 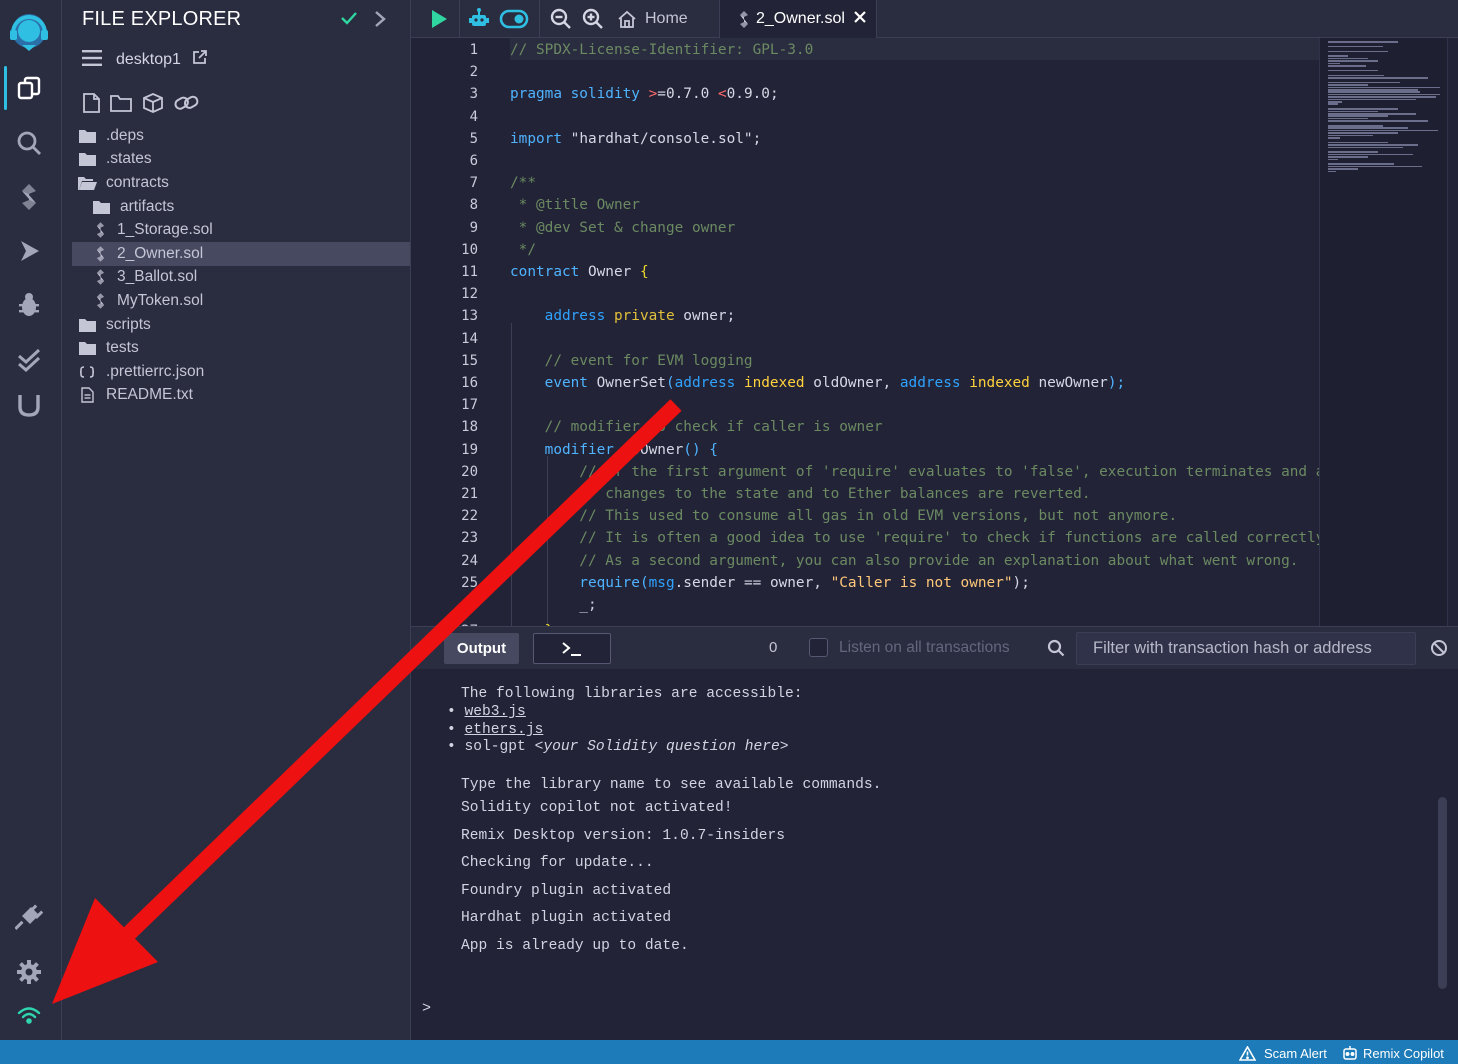 I want to click on publish-to-gist-icon, so click(x=153, y=105).